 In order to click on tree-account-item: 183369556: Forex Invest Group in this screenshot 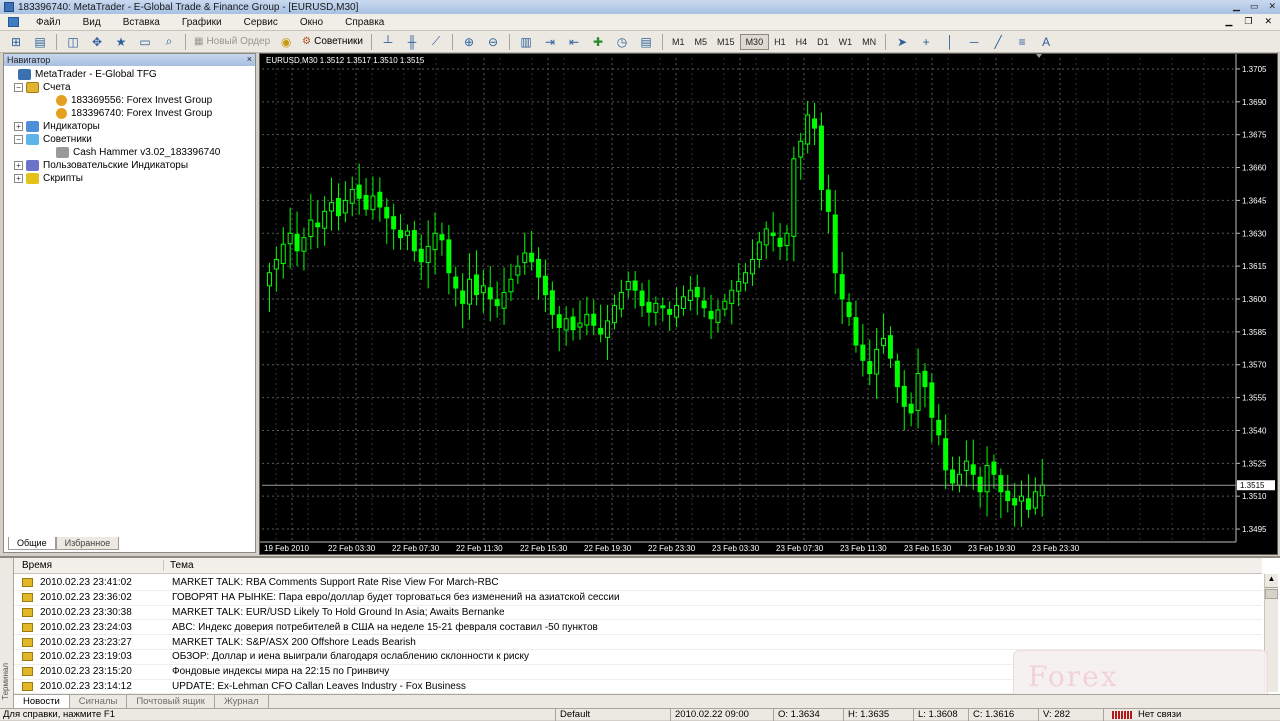, I will do `click(130, 100)`.